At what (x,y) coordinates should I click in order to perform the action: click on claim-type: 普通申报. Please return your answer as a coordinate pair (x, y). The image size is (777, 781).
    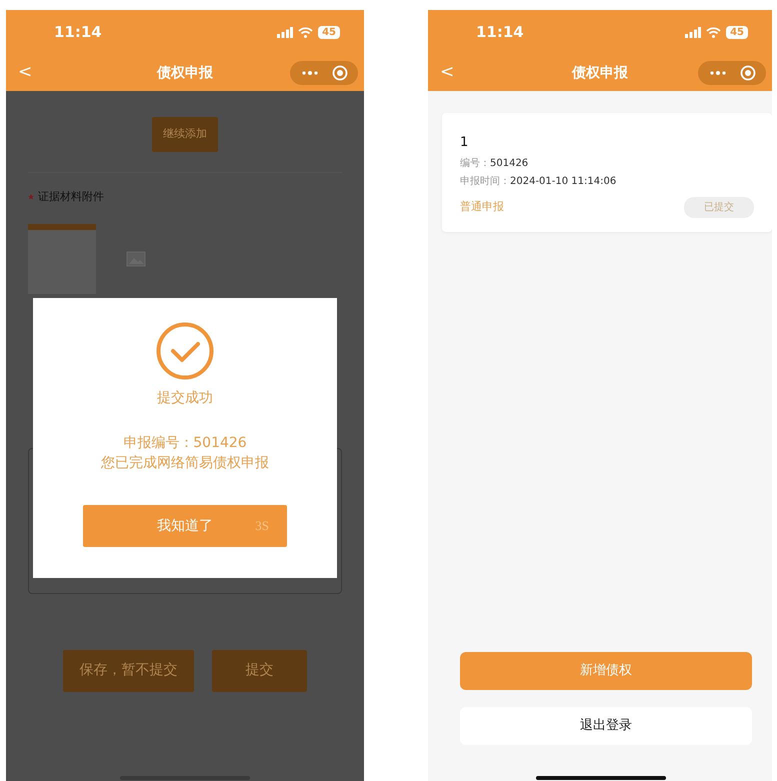
    Looking at the image, I should click on (482, 206).